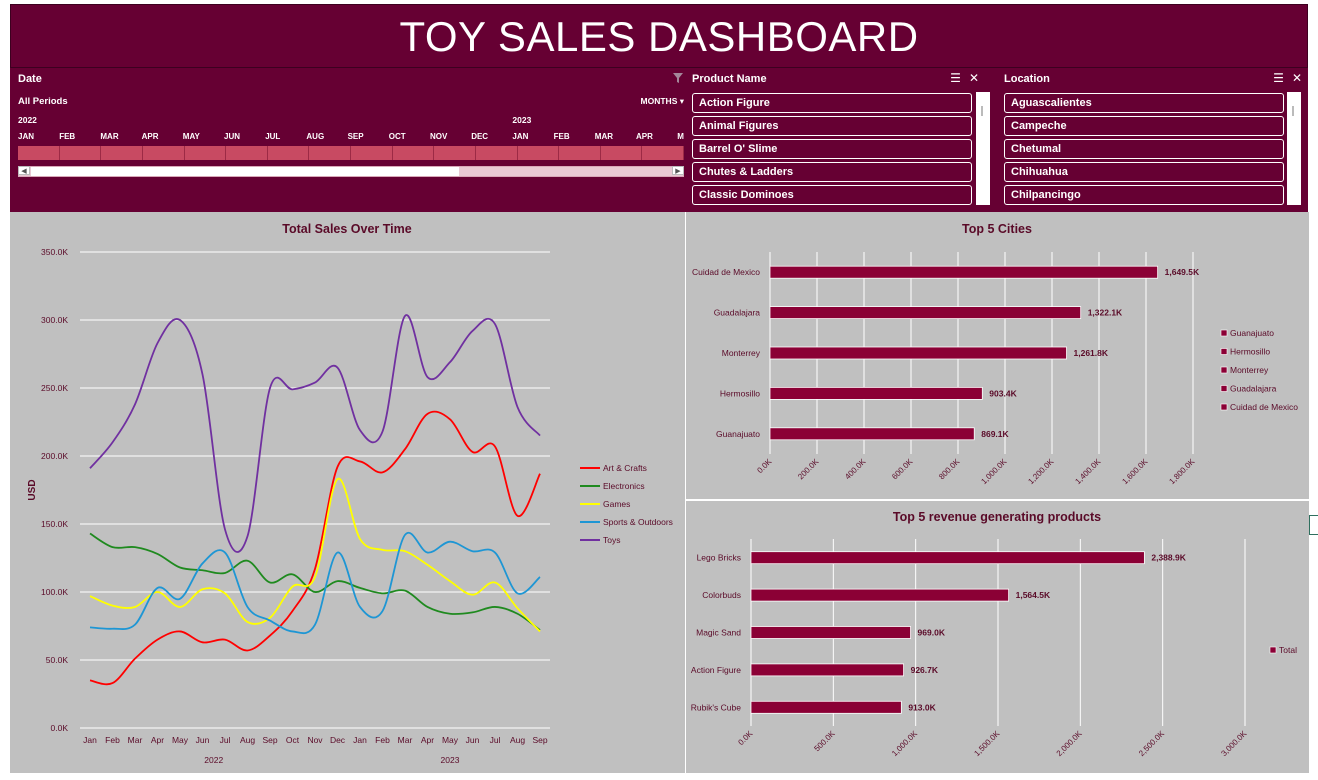 The height and width of the screenshot is (780, 1318). What do you see at coordinates (824, 741) in the screenshot?
I see `x-tick-label: 500.0K` at bounding box center [824, 741].